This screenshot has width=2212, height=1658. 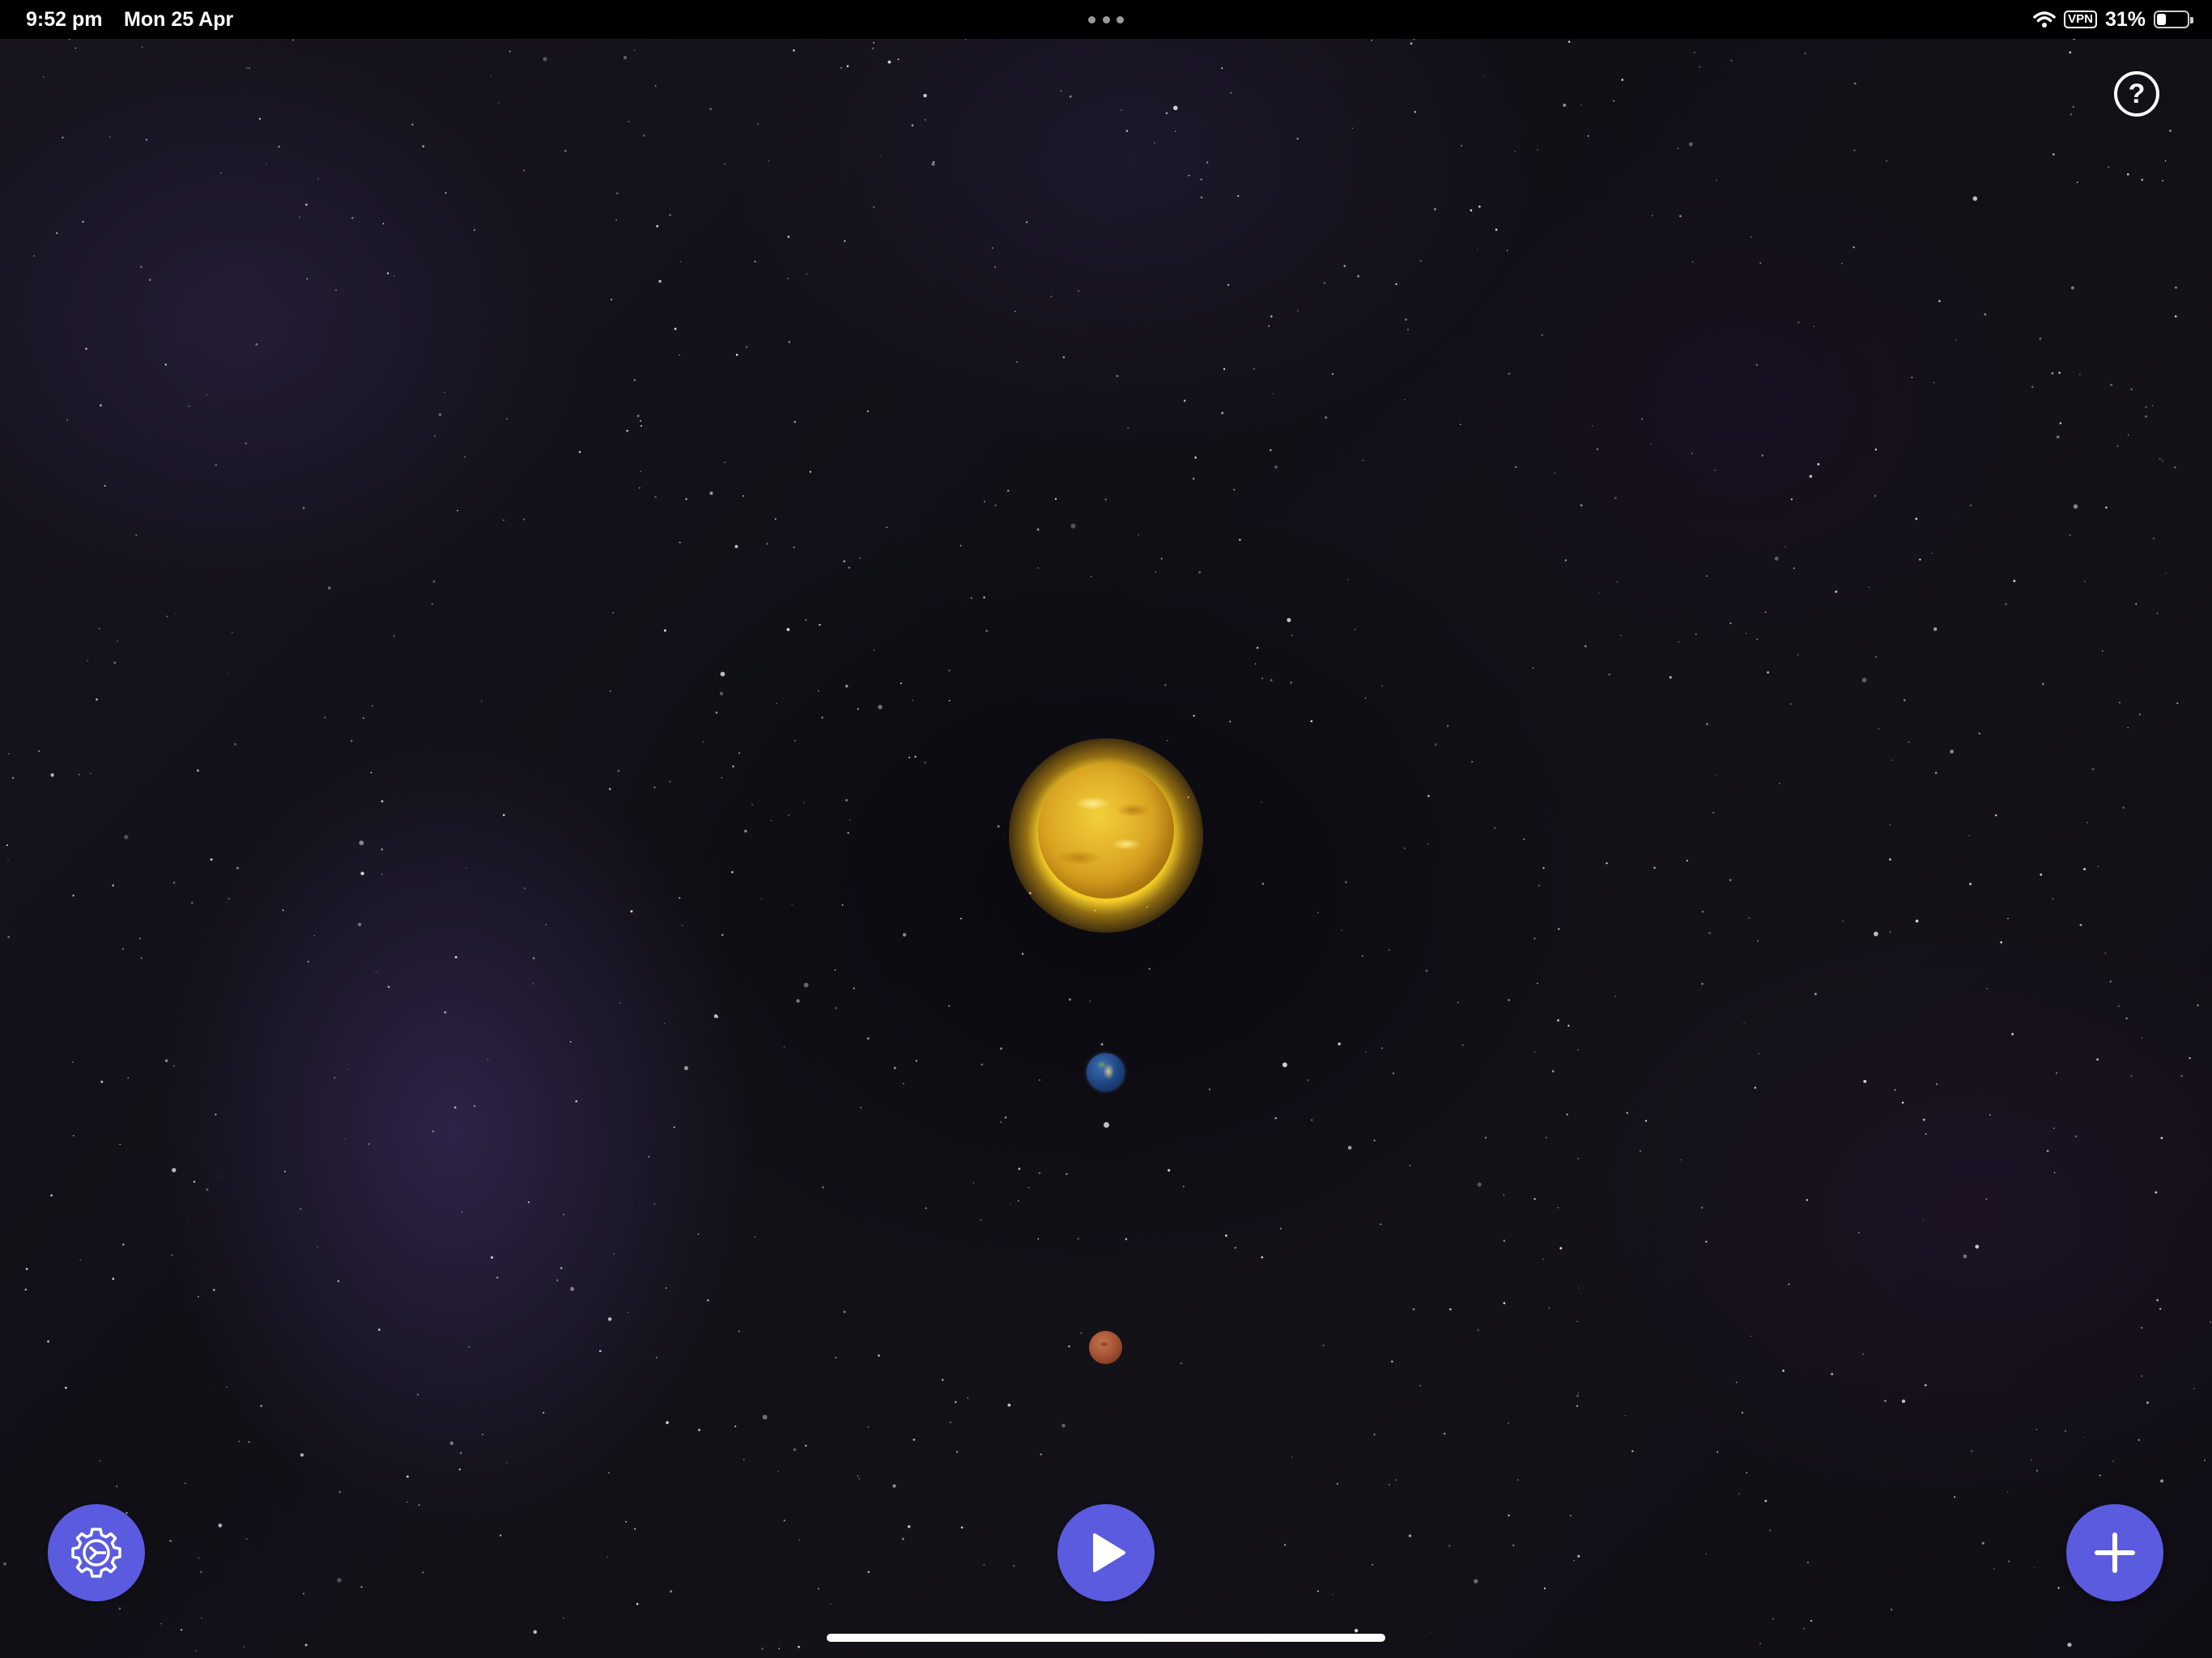 I want to click on planet-earth, so click(x=1106, y=1072).